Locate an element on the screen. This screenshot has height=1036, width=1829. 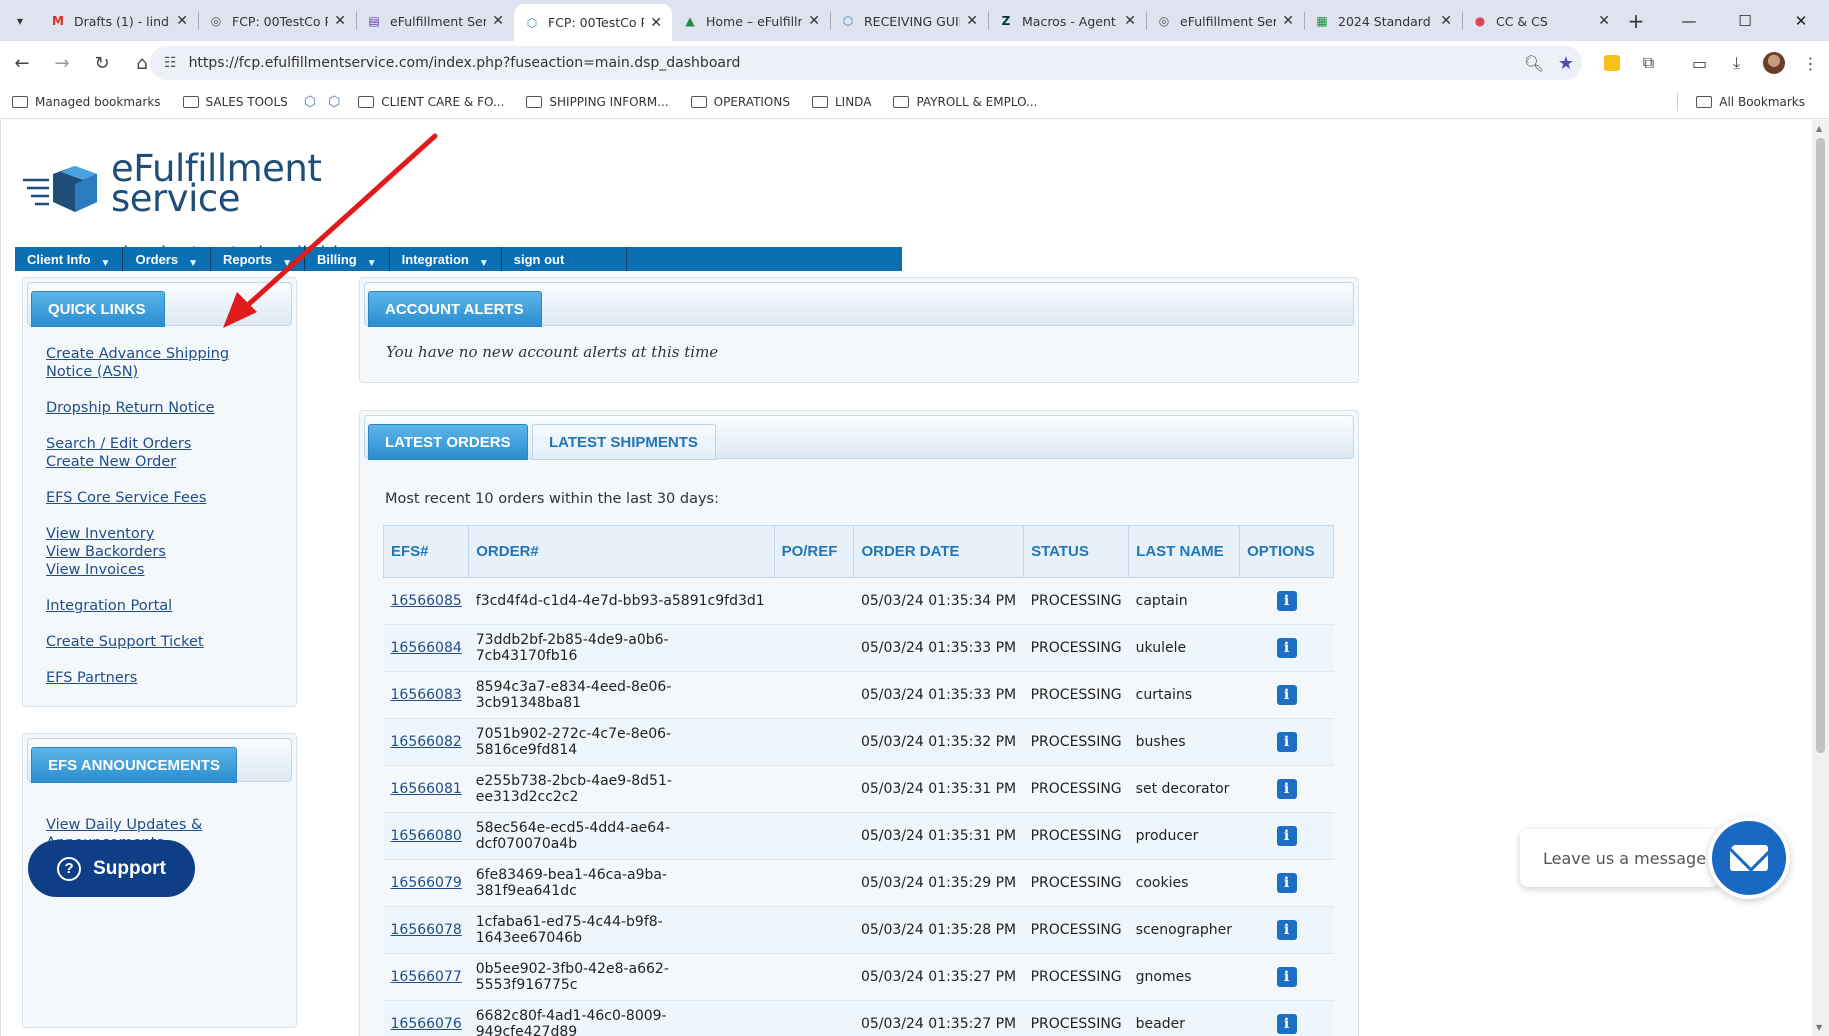
more-menu-icon: ⋮ is located at coordinates (1810, 63).